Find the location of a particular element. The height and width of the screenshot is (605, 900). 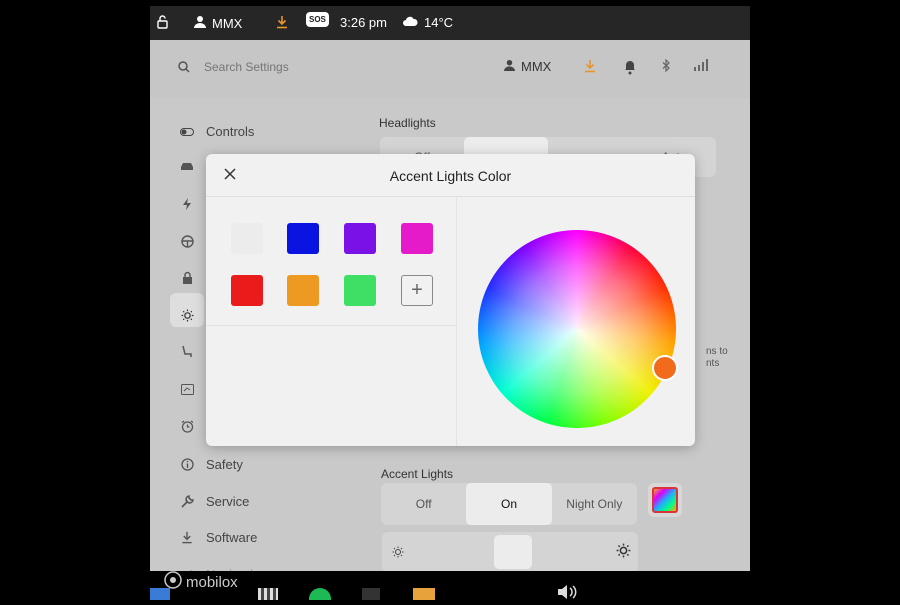

accent-option-night-only: Night Only is located at coordinates (594, 504).